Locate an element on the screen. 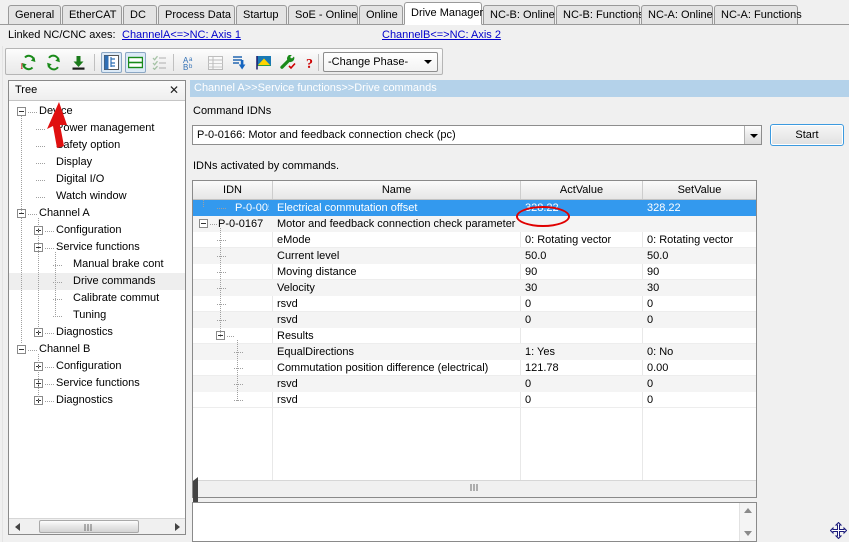 The height and width of the screenshot is (542, 849). table-row: Moving distance 90 90 is located at coordinates (474, 272).